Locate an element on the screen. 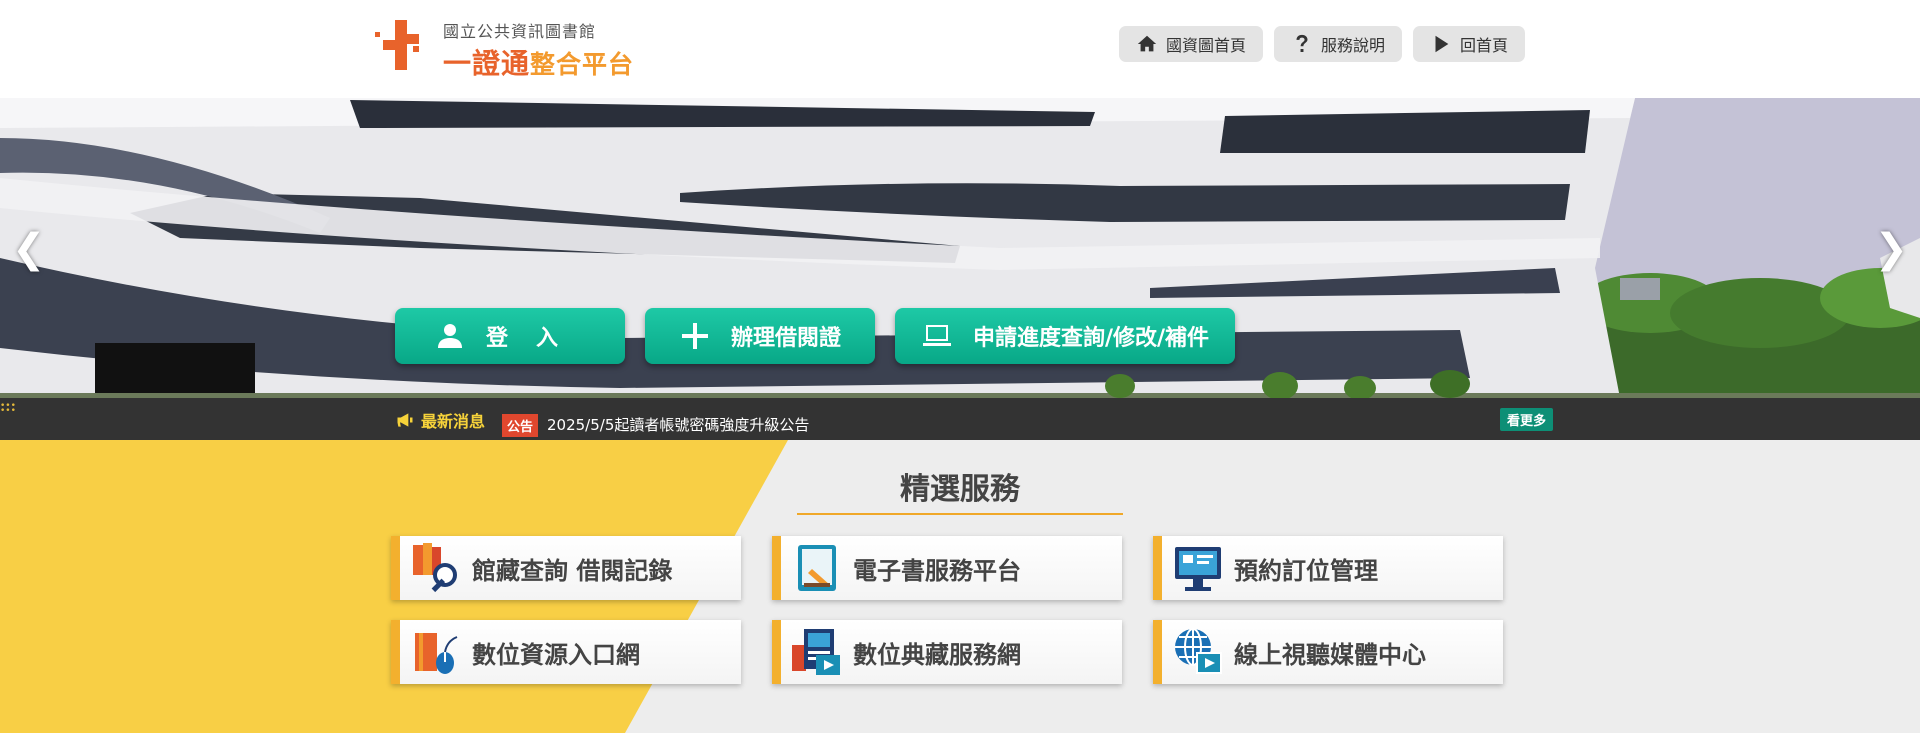  nav-service-info-button: 服務說明 is located at coordinates (1337, 44).